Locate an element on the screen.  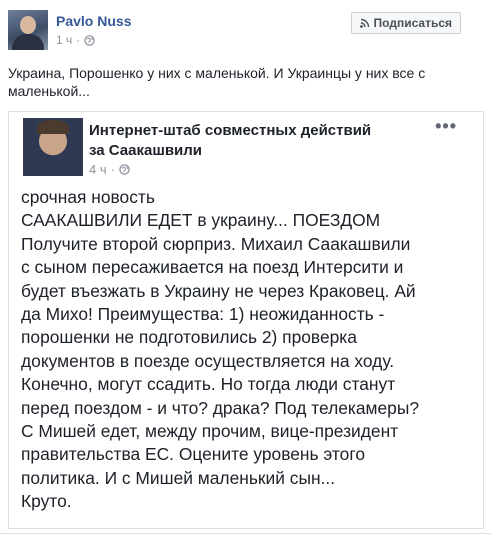
shared-post-meta: 4 ч · is located at coordinates (109, 169).